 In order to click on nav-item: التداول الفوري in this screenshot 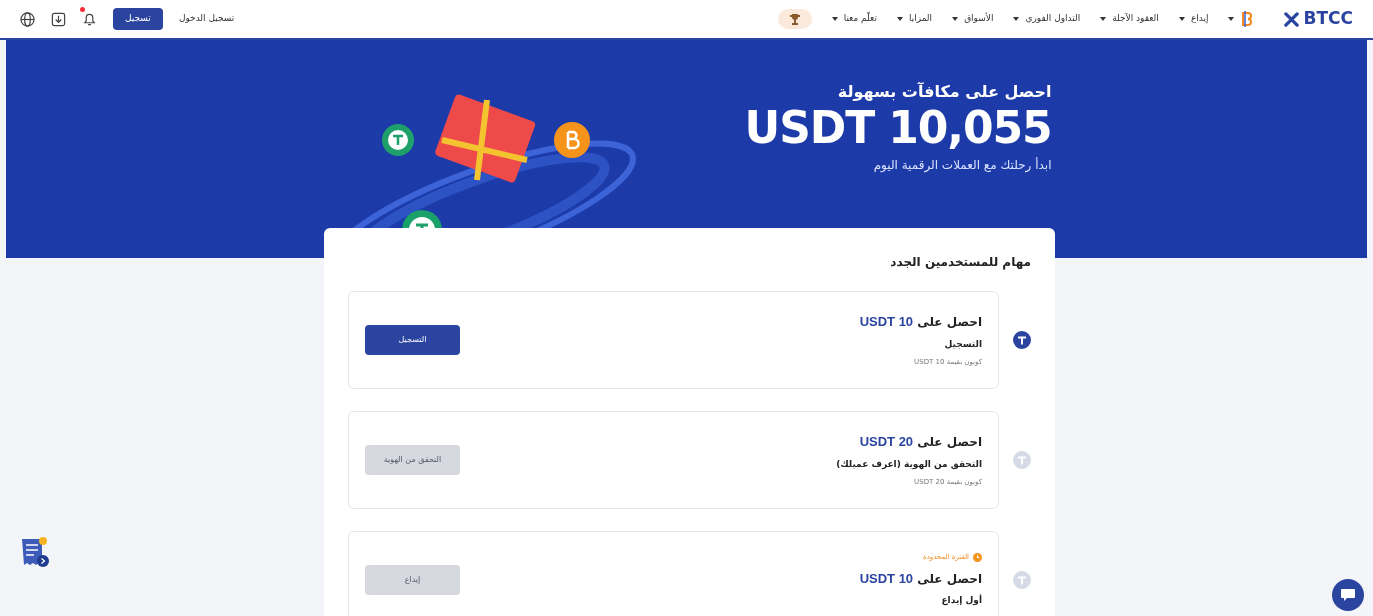, I will do `click(1047, 19)`.